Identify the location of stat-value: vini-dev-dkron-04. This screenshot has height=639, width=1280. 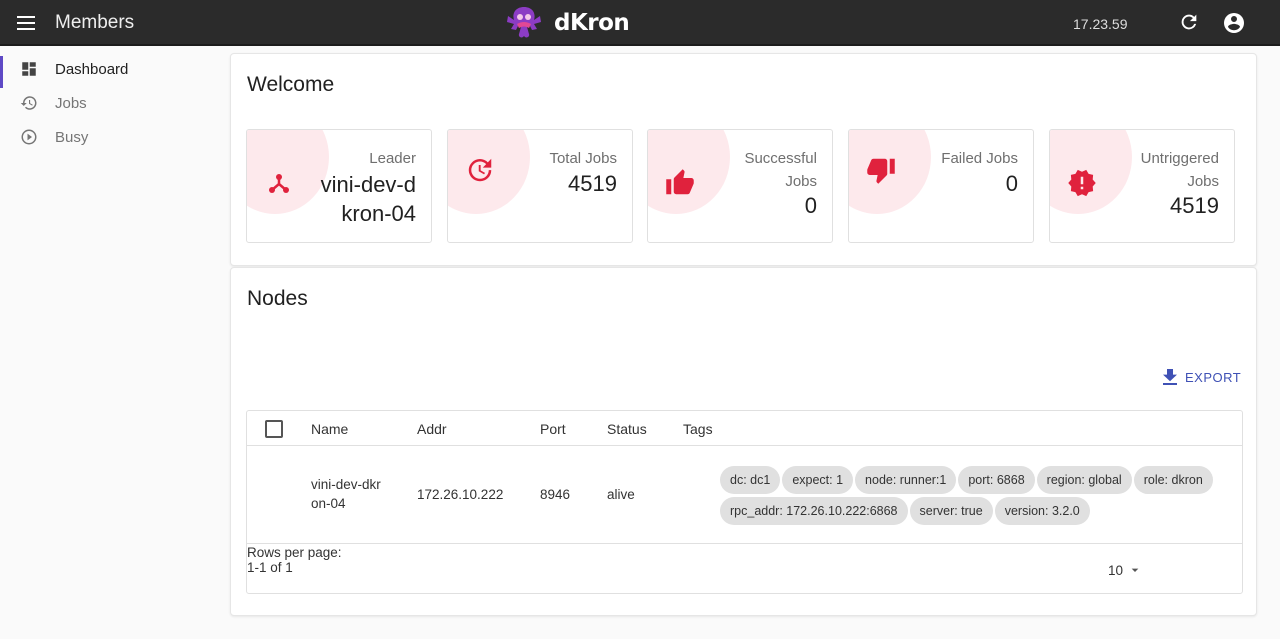
(368, 199).